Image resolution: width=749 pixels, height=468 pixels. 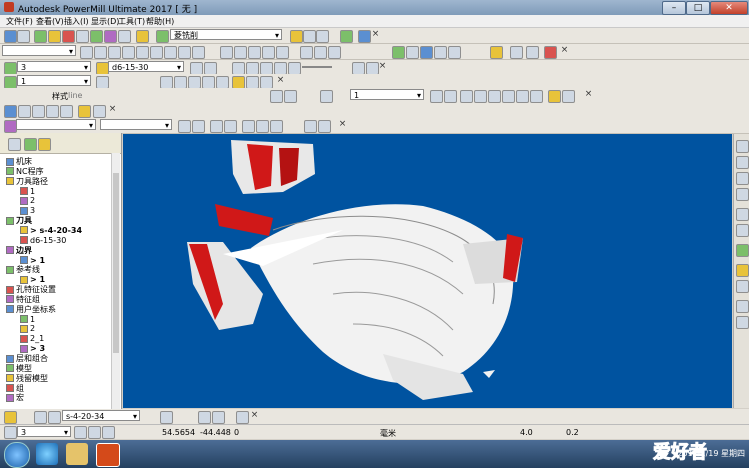 I want to click on view-iso-icon, so click(x=128, y=52).